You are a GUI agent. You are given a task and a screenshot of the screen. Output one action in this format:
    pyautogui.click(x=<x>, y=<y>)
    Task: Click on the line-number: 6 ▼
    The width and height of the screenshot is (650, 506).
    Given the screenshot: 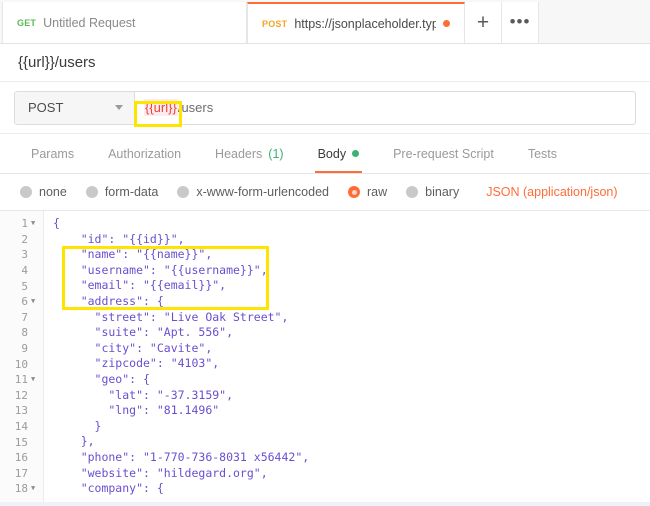 What is the action you would take?
    pyautogui.click(x=21, y=302)
    